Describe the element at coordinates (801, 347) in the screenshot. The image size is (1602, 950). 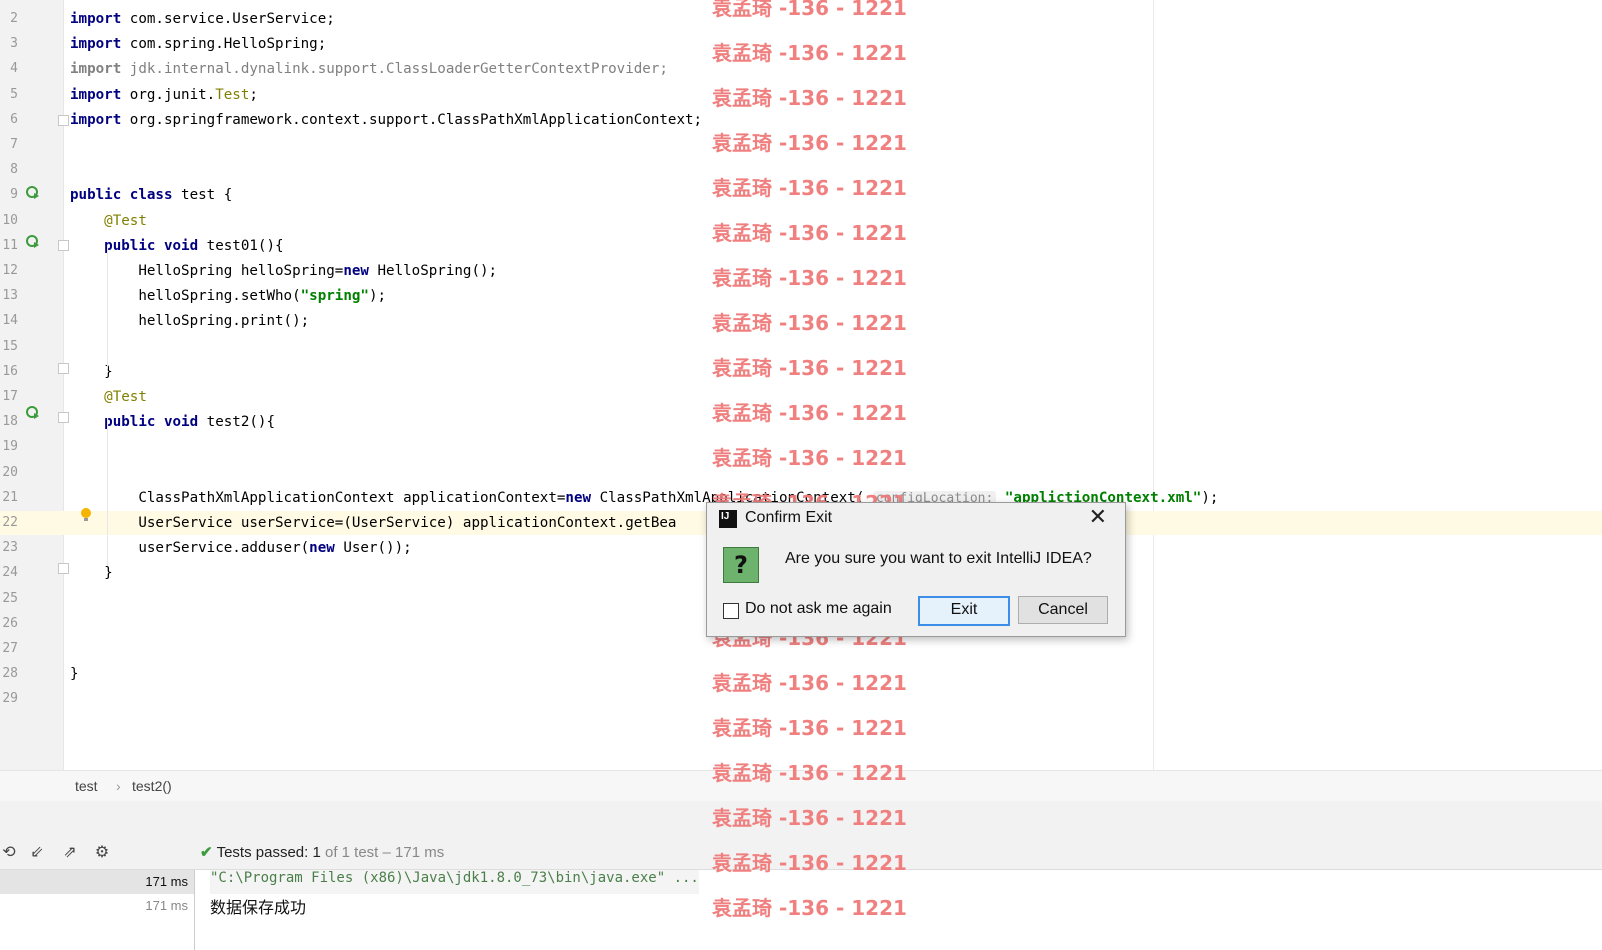
I see `code-line: 15` at that location.